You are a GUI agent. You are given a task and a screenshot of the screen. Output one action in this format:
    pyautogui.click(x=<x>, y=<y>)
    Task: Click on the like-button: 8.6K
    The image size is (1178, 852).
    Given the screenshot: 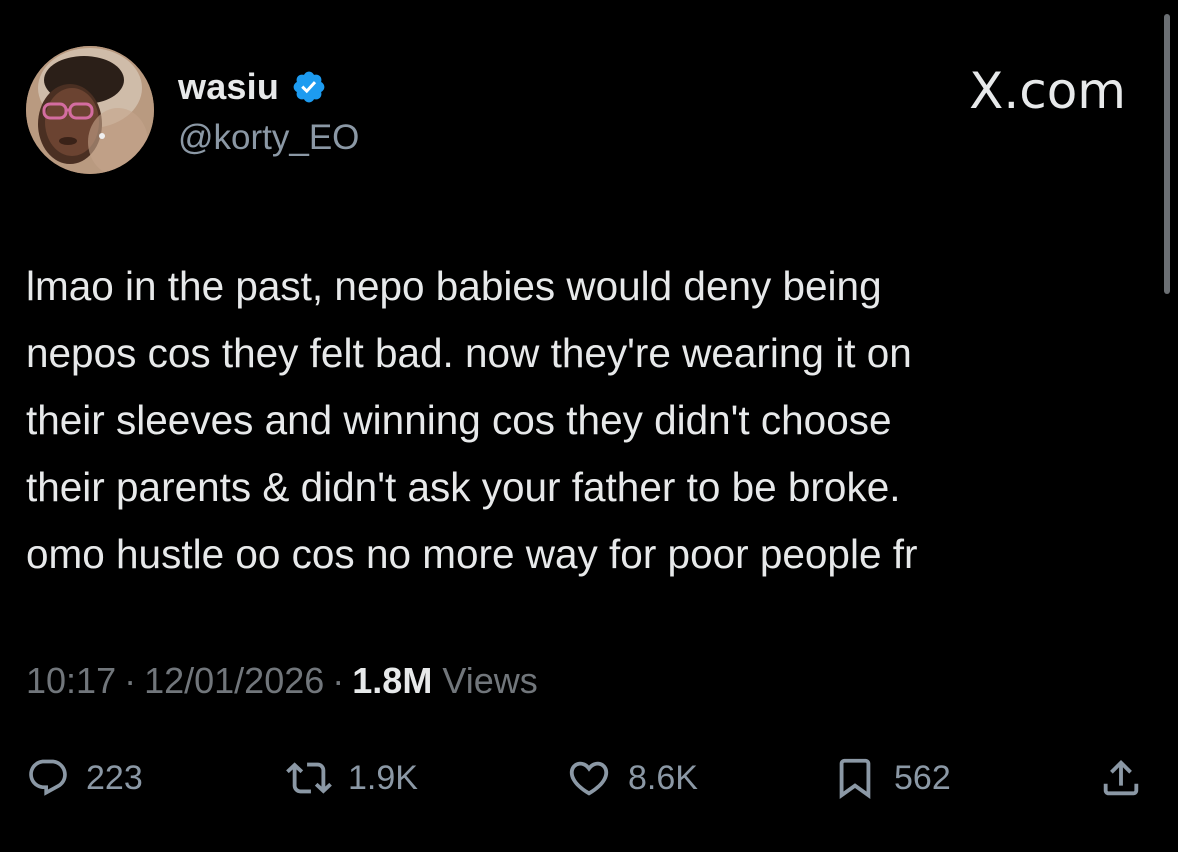 What is the action you would take?
    pyautogui.click(x=632, y=778)
    